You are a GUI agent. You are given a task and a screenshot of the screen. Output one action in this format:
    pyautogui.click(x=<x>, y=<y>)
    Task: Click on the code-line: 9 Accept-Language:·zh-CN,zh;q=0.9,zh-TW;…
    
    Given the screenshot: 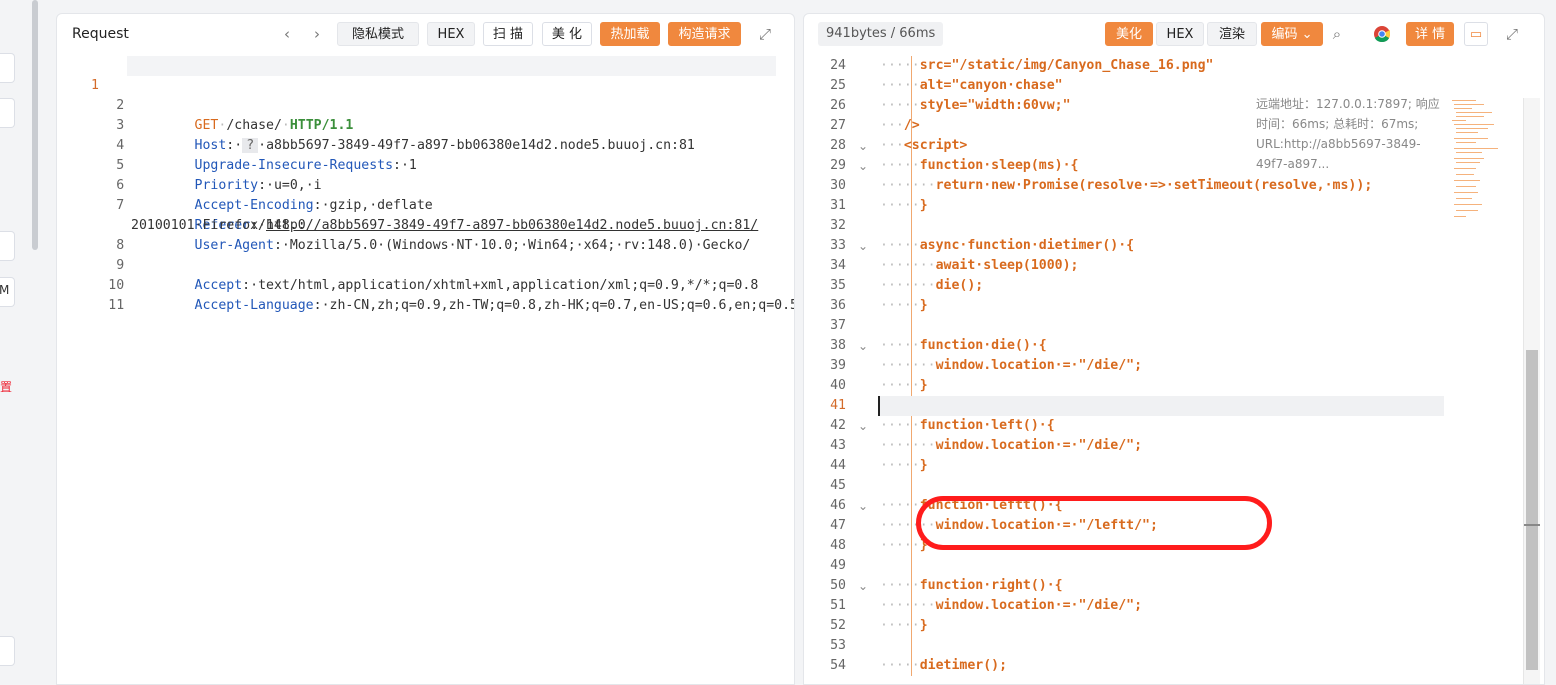 What is the action you would take?
    pyautogui.click(x=425, y=274)
    